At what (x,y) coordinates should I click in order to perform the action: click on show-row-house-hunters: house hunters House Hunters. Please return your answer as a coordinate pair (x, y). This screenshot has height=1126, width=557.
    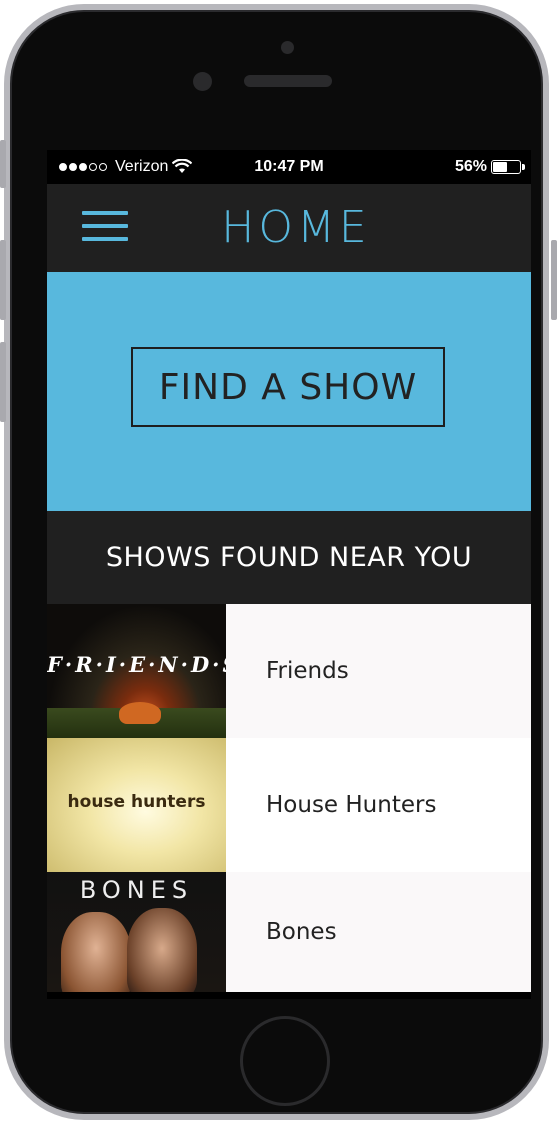
    Looking at the image, I should click on (289, 805).